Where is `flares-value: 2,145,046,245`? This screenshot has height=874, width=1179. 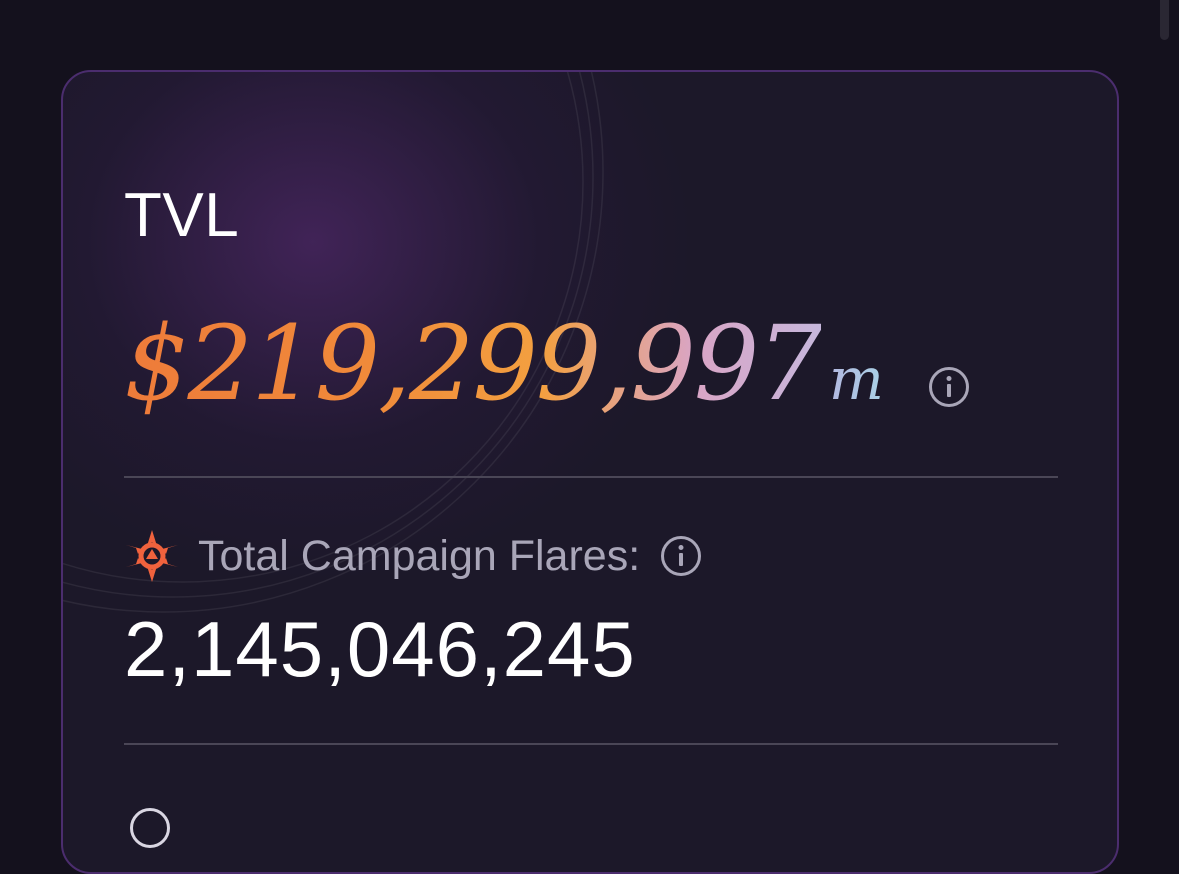
flares-value: 2,145,046,245 is located at coordinates (380, 649).